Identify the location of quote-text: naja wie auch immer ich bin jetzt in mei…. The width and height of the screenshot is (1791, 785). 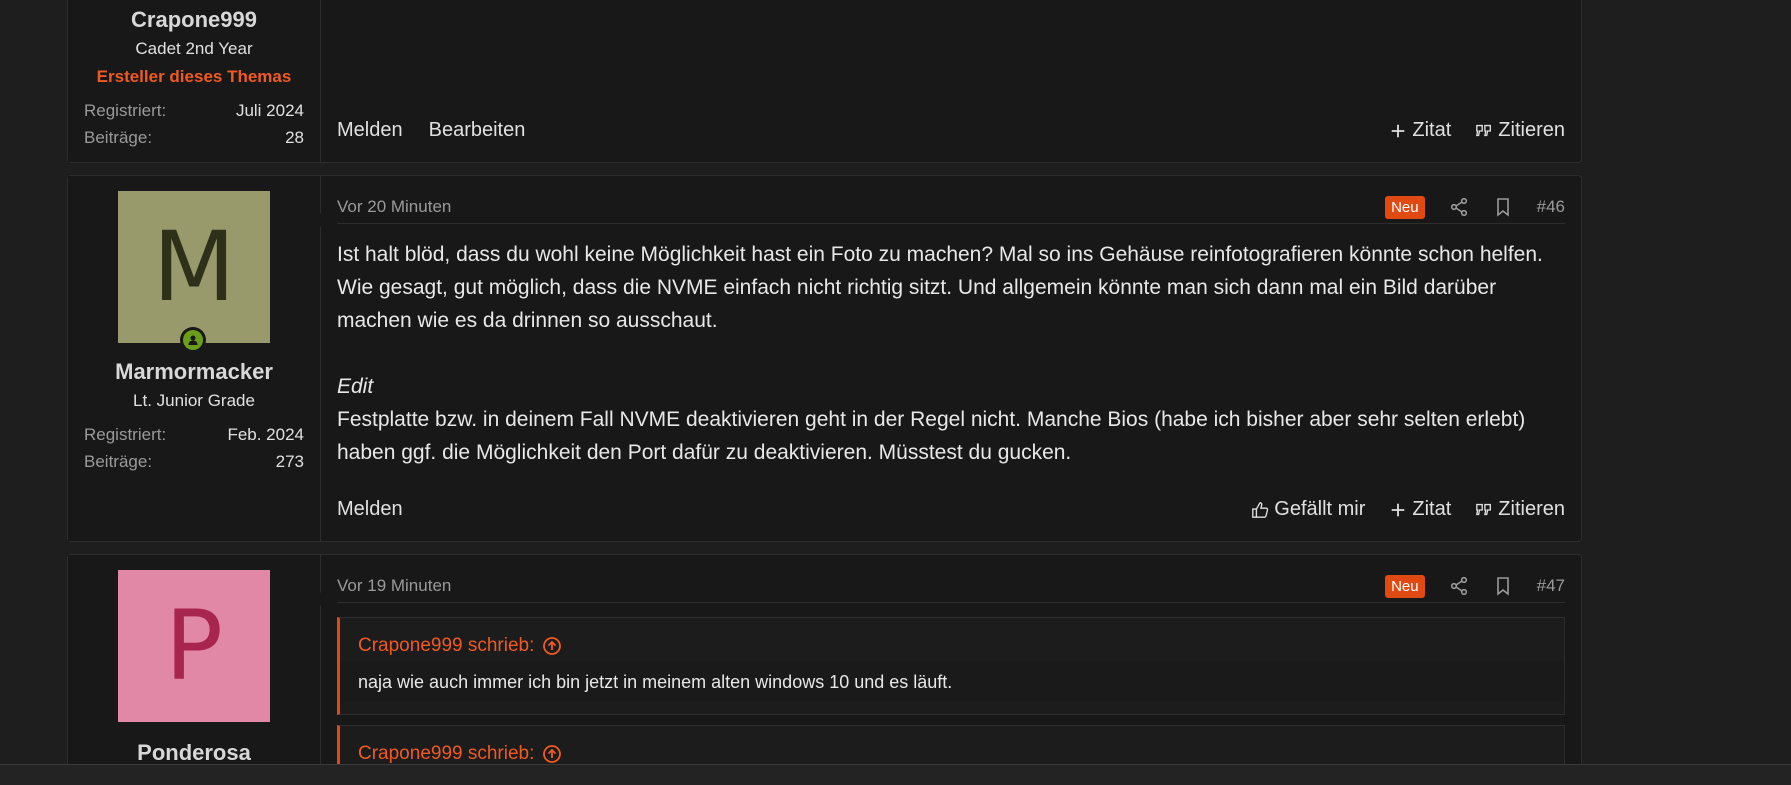
(952, 682).